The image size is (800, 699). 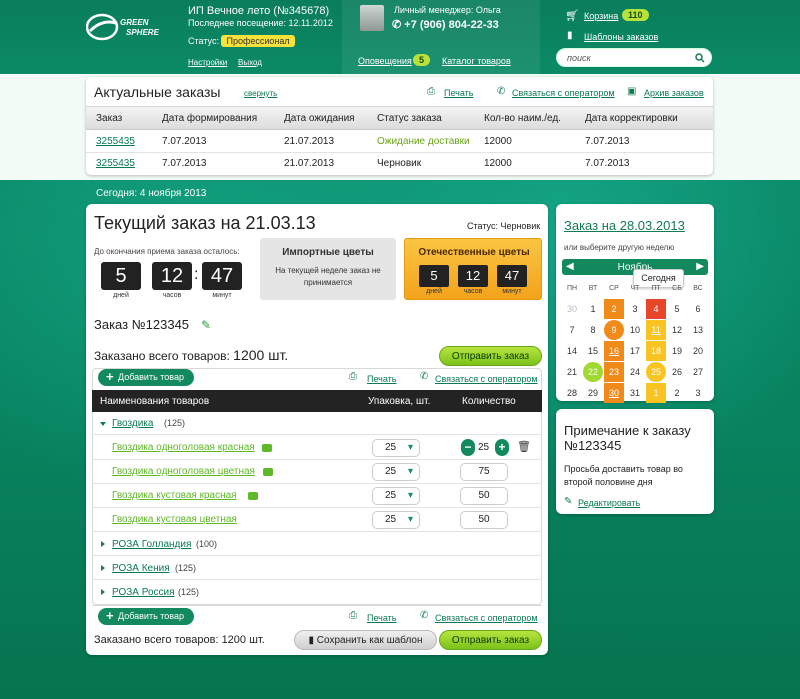 I want to click on cart-link: Корзина, so click(x=601, y=16).